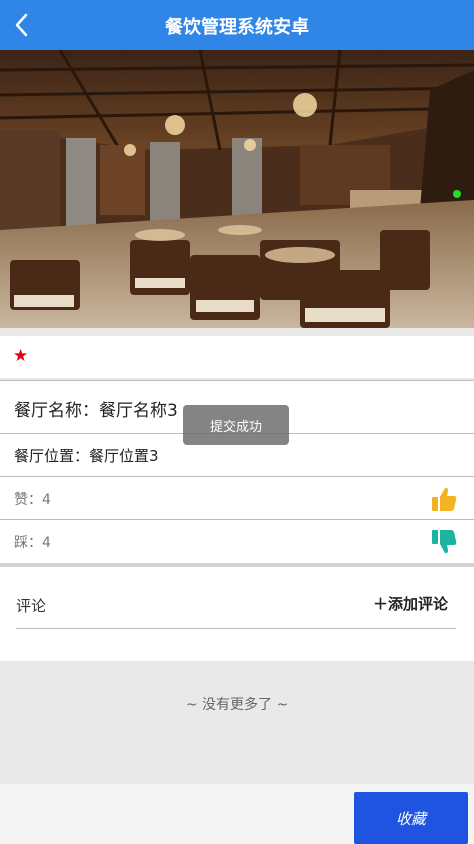 Image resolution: width=474 pixels, height=844 pixels. I want to click on restaurant-location-label: 餐厅位置：, so click(52, 456).